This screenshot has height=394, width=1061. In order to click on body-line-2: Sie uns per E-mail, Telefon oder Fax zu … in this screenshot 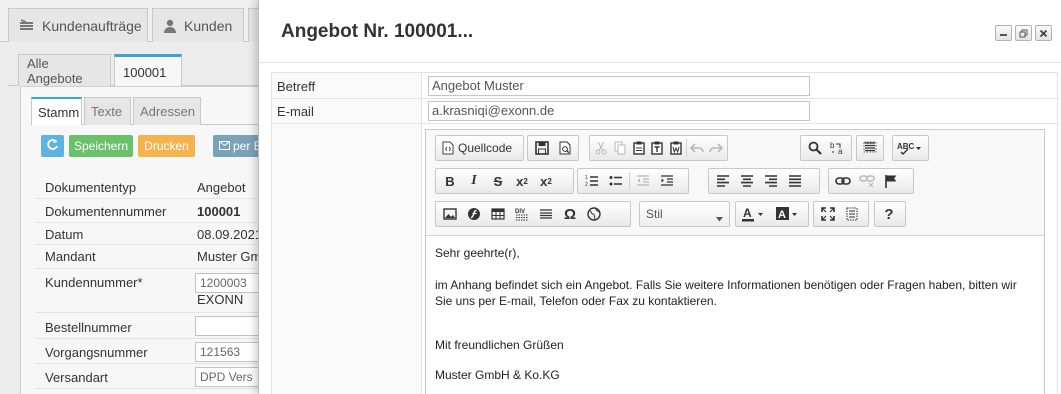, I will do `click(576, 301)`.